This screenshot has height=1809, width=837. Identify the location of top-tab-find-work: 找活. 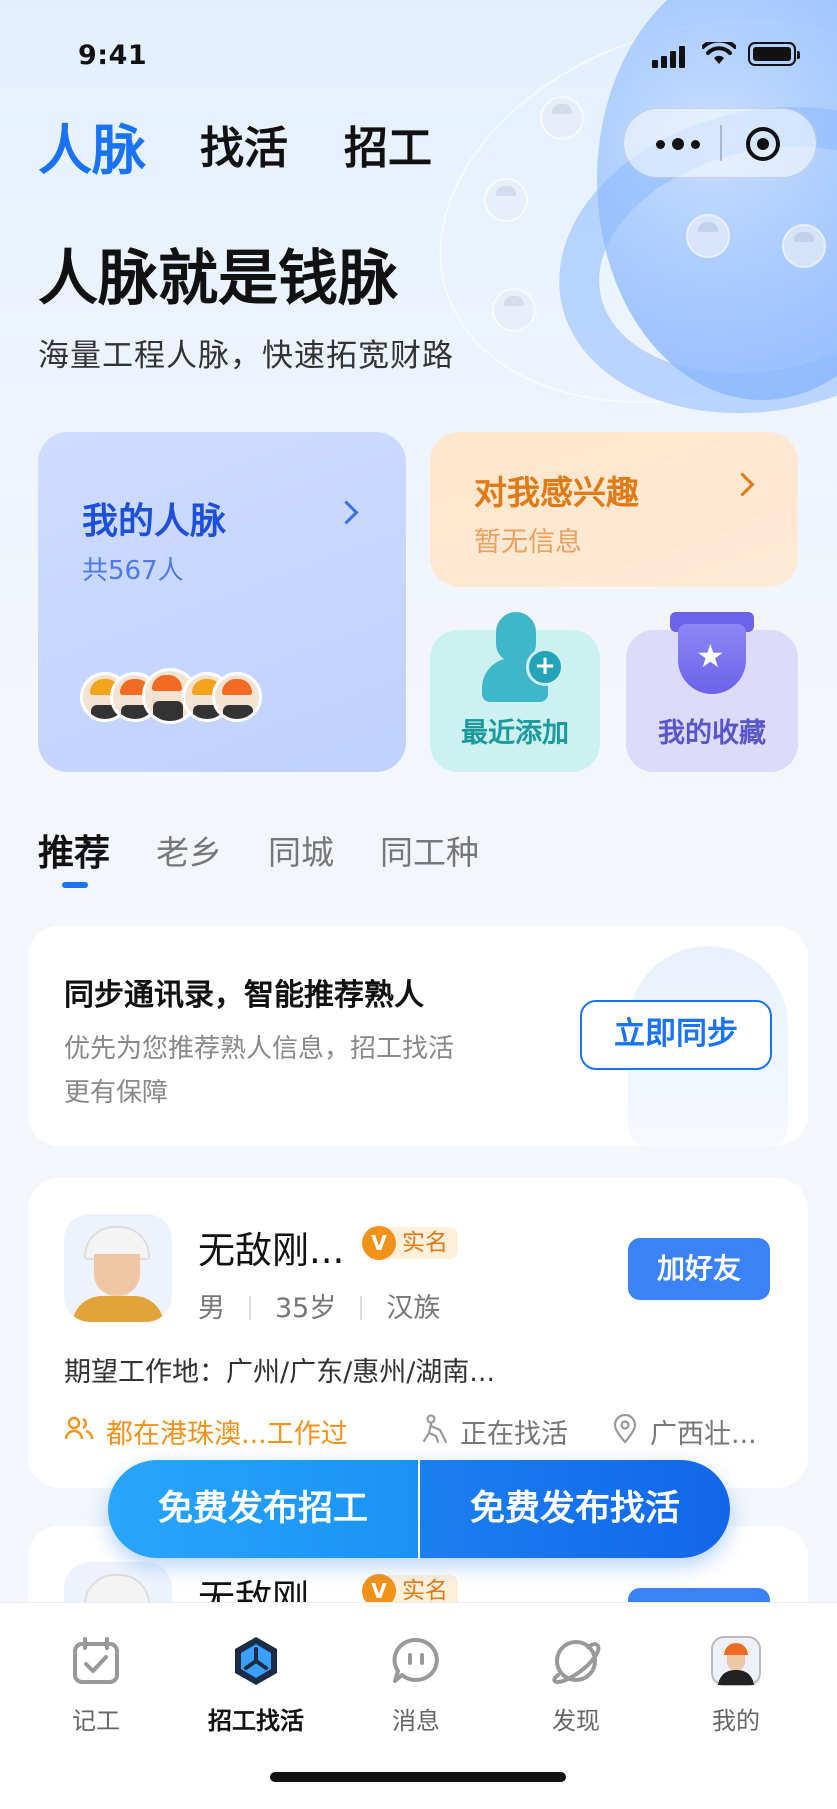
(244, 144).